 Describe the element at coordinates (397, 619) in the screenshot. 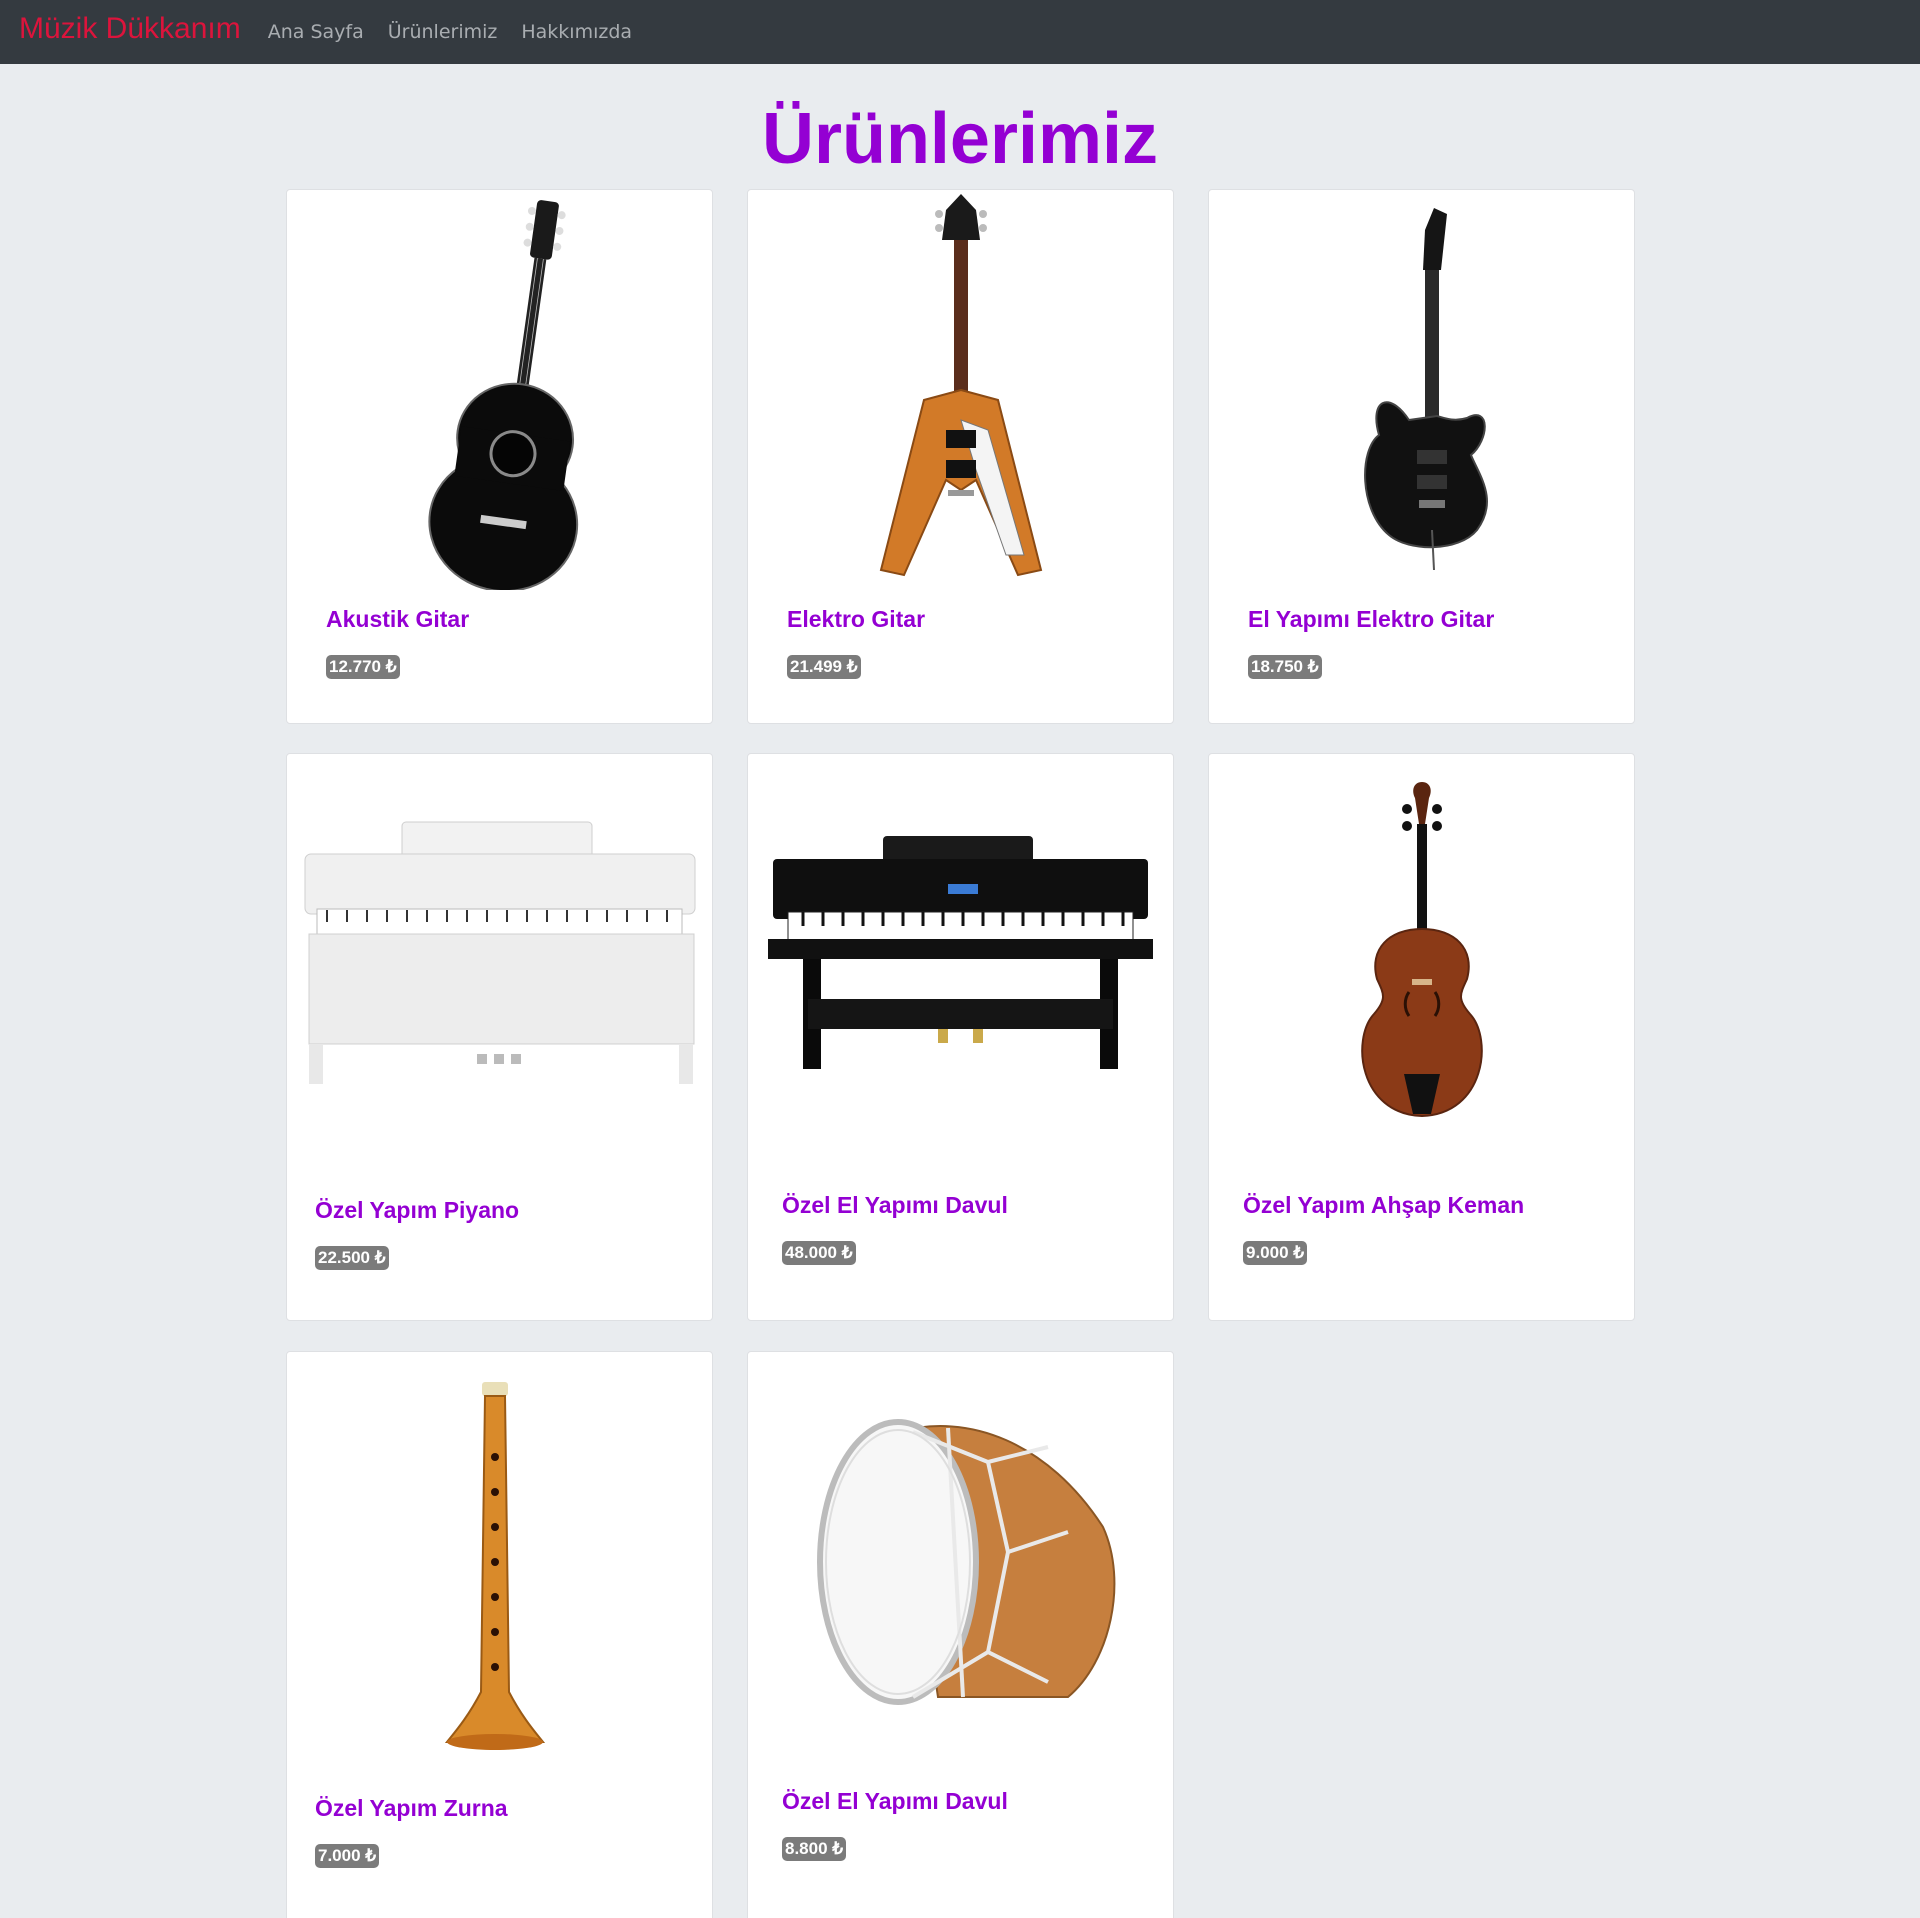

I see `product-title: Akustik Gitar` at that location.